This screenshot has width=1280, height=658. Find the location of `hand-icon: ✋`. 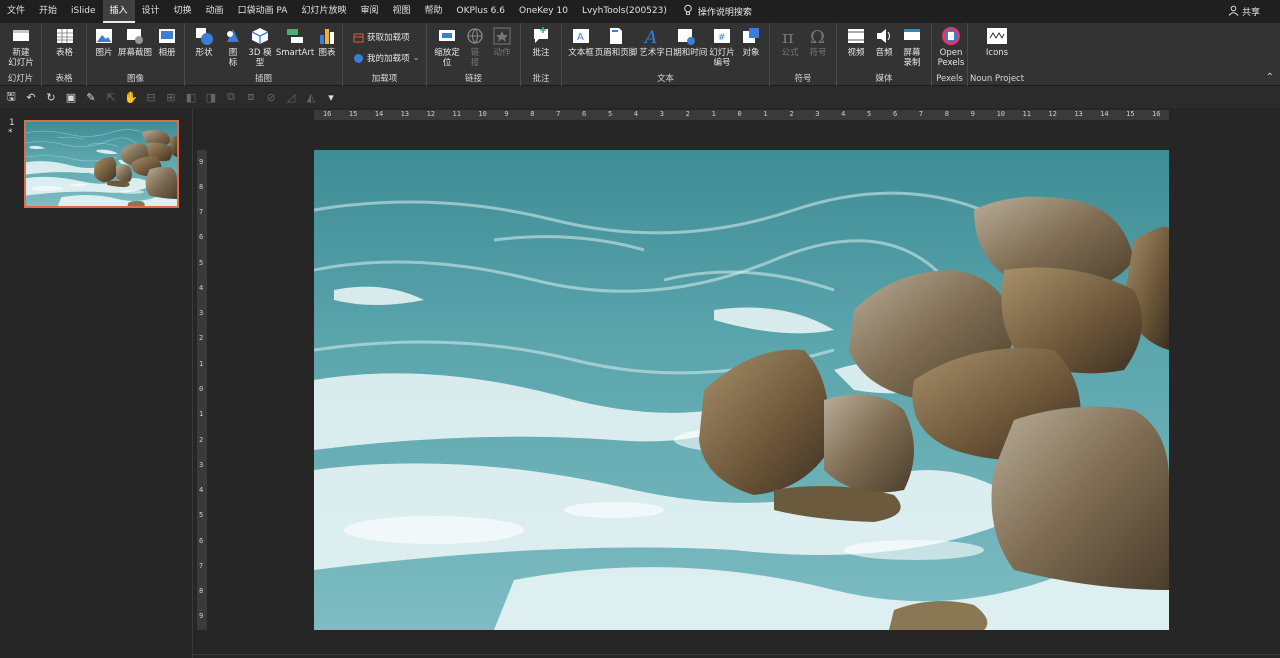

hand-icon: ✋ is located at coordinates (131, 97).